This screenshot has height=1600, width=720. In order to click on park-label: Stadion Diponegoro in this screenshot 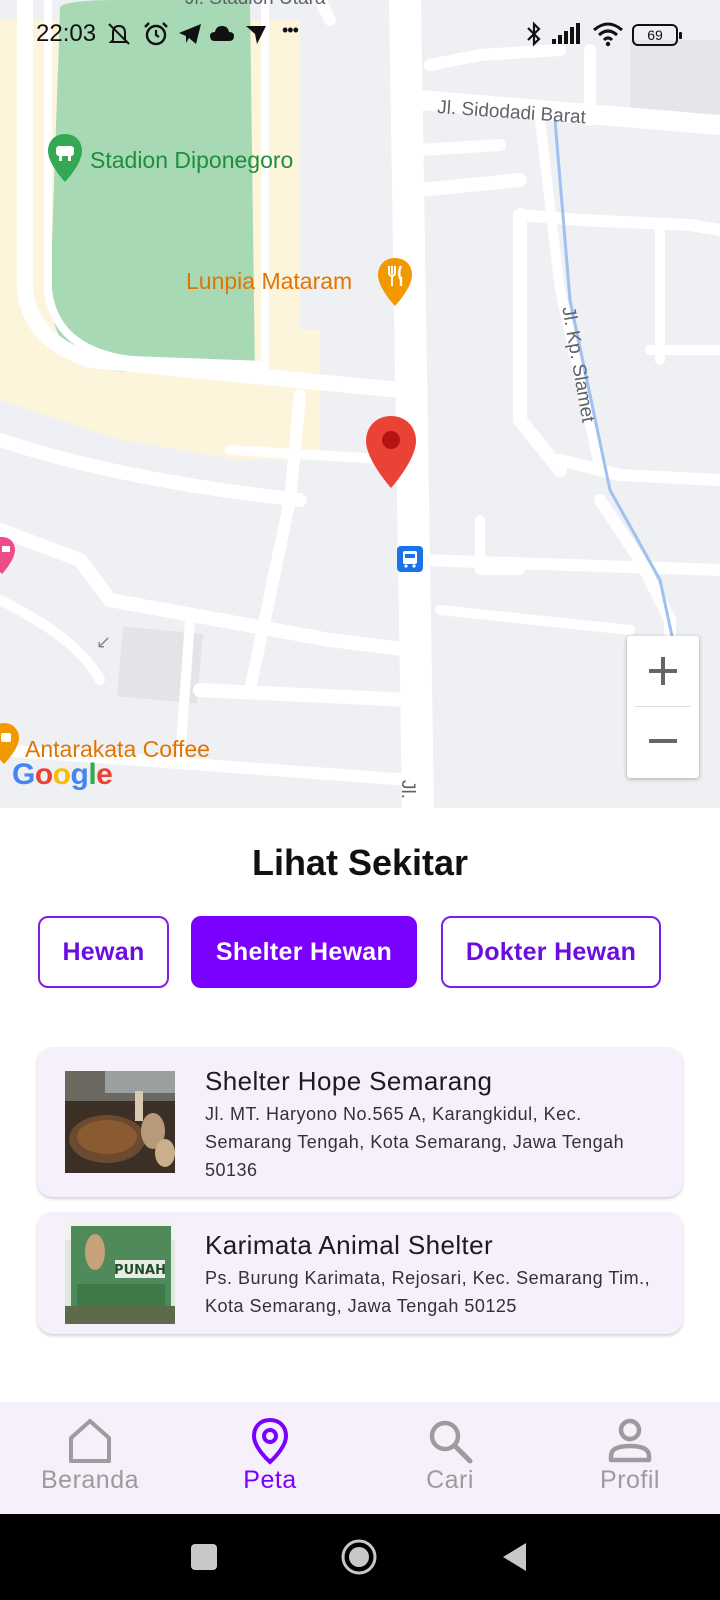, I will do `click(191, 160)`.